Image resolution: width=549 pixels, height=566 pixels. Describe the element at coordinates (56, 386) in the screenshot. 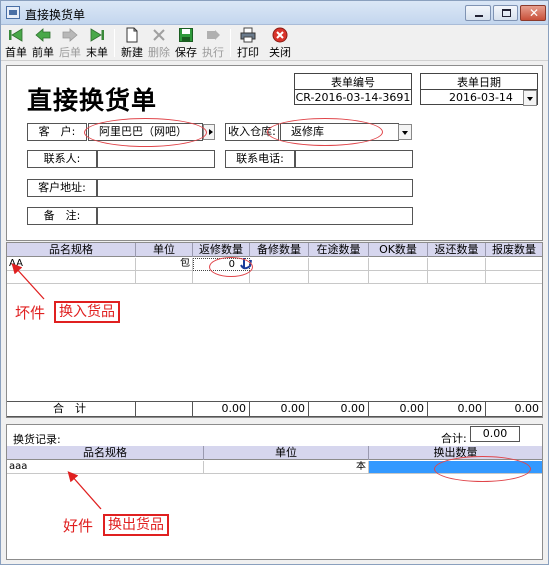

I see `annotation-arrows` at that location.